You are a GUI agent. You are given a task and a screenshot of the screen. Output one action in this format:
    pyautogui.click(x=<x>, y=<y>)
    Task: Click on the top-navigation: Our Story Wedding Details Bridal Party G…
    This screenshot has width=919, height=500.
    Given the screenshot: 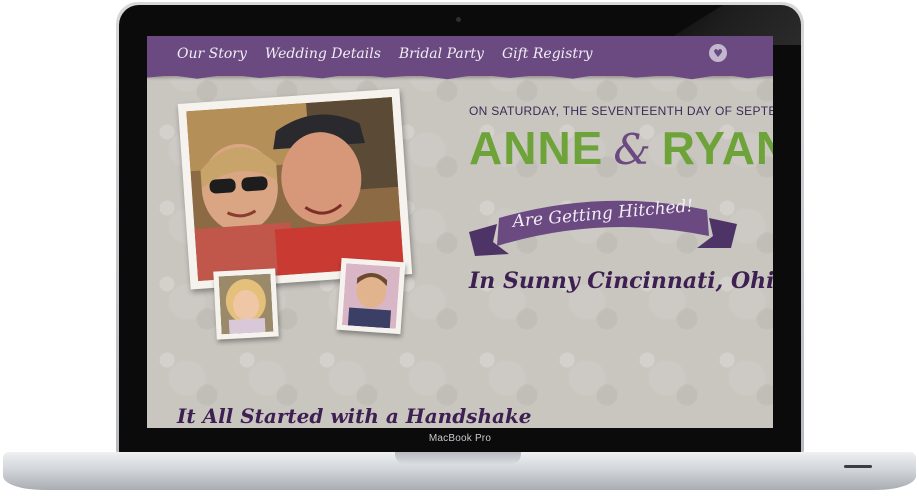 What is the action you would take?
    pyautogui.click(x=460, y=56)
    